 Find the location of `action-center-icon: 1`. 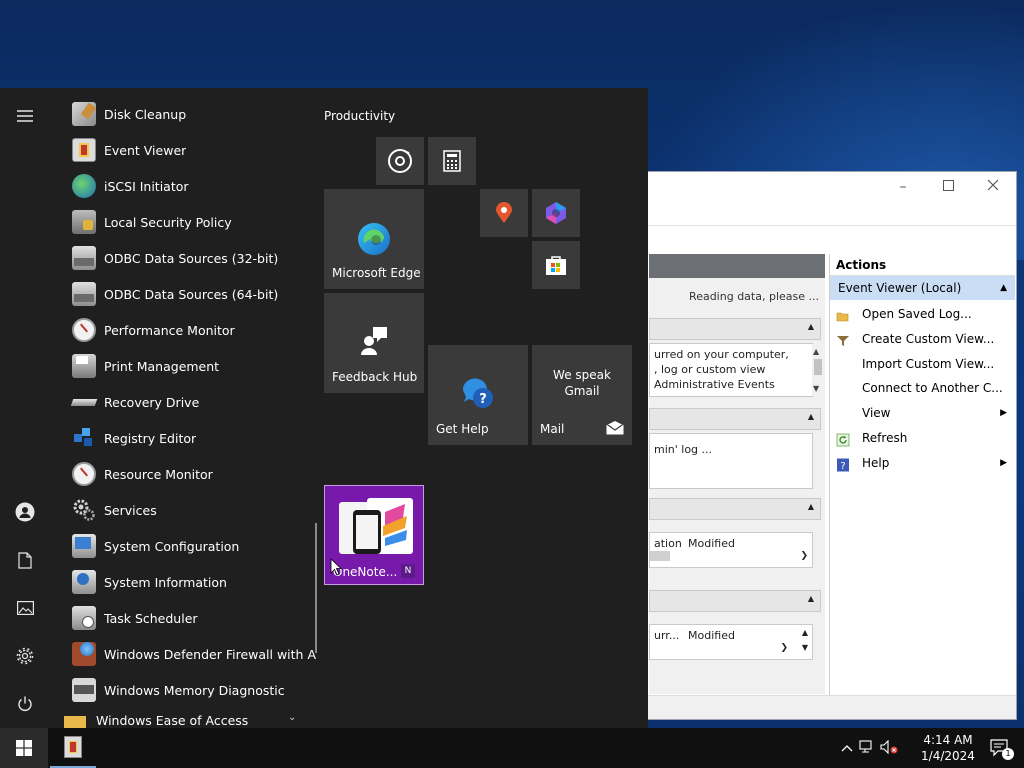

action-center-icon: 1 is located at coordinates (1002, 749).